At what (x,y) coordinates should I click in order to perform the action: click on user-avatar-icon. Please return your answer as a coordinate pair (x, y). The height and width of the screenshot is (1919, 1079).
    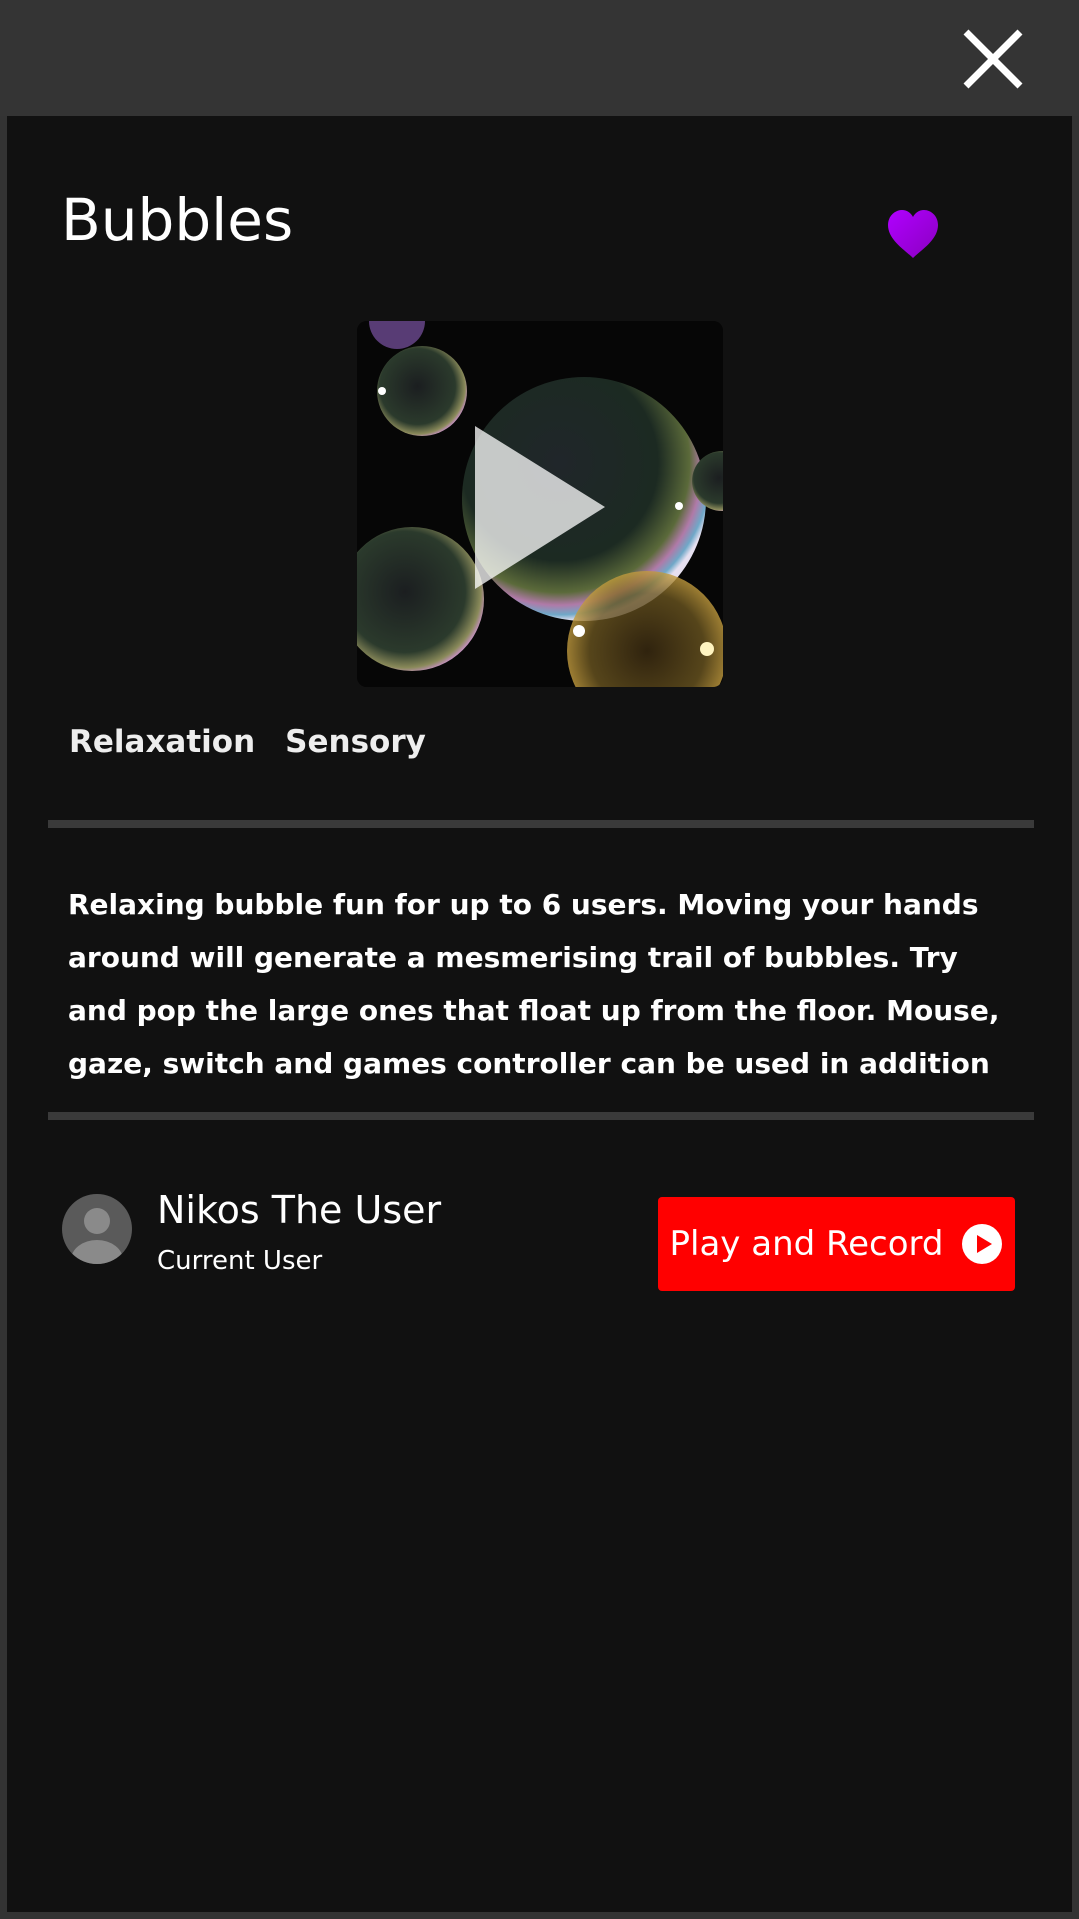
    Looking at the image, I should click on (97, 1236).